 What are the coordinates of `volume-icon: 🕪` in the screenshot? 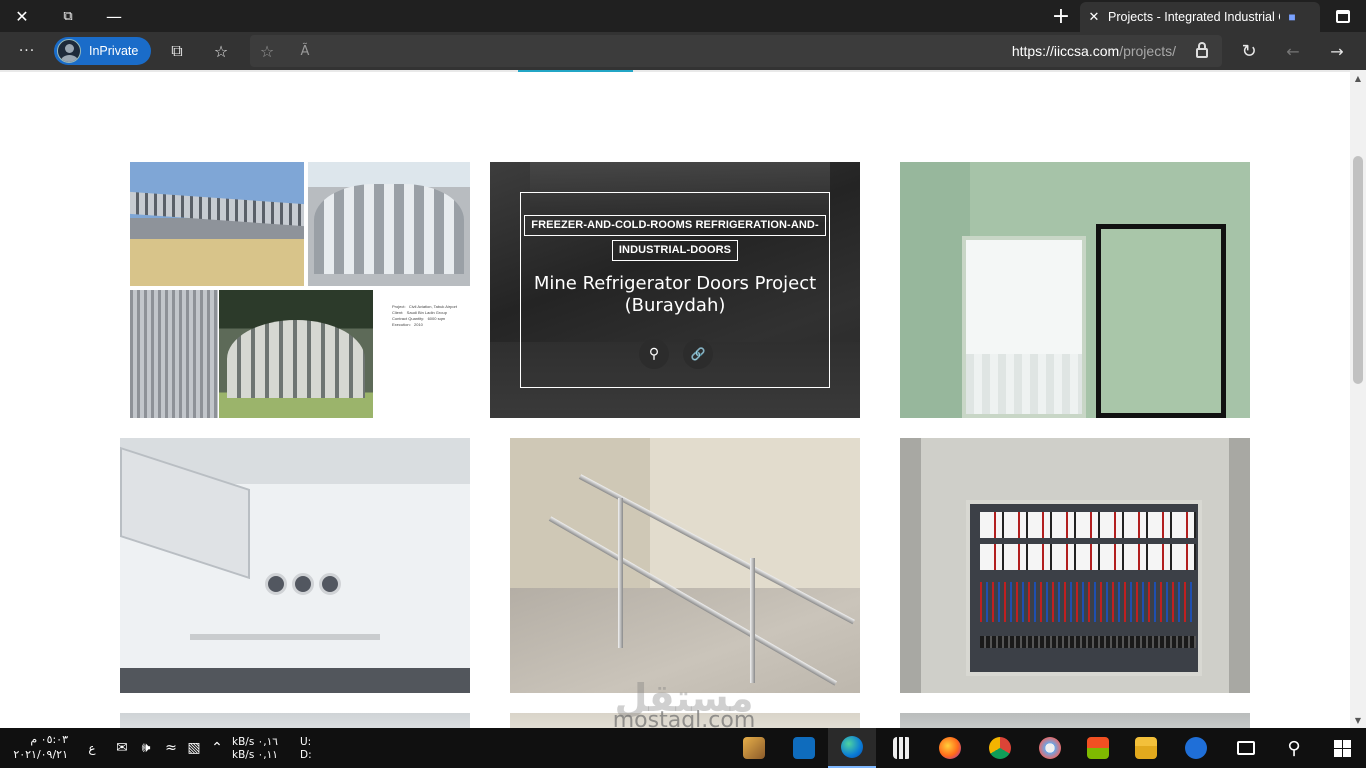 It's located at (146, 748).